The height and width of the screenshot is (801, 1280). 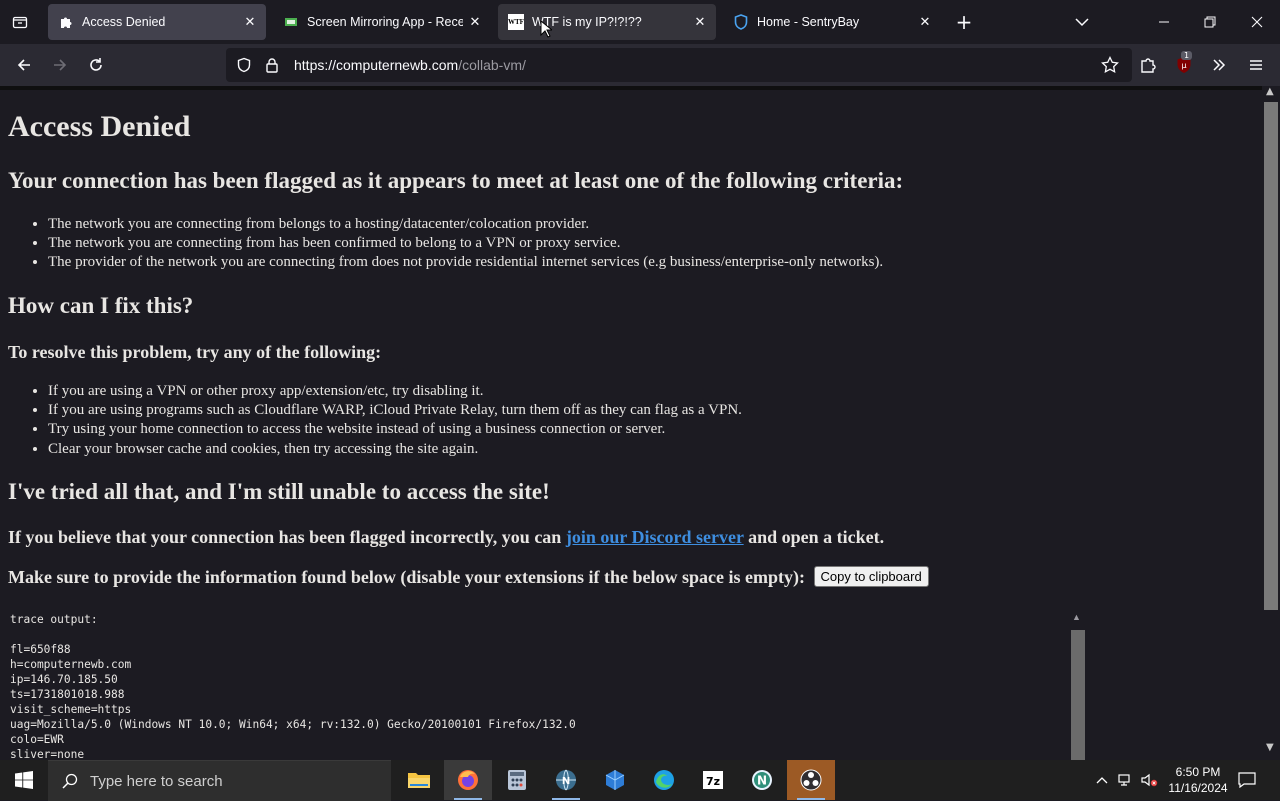 I want to click on start-button, so click(x=24, y=780).